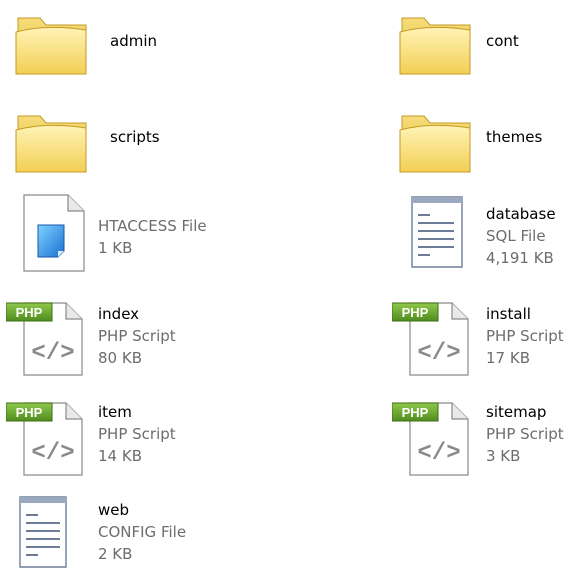 This screenshot has width=570, height=573. I want to click on folder-item-scripts: scripts, so click(144, 142).